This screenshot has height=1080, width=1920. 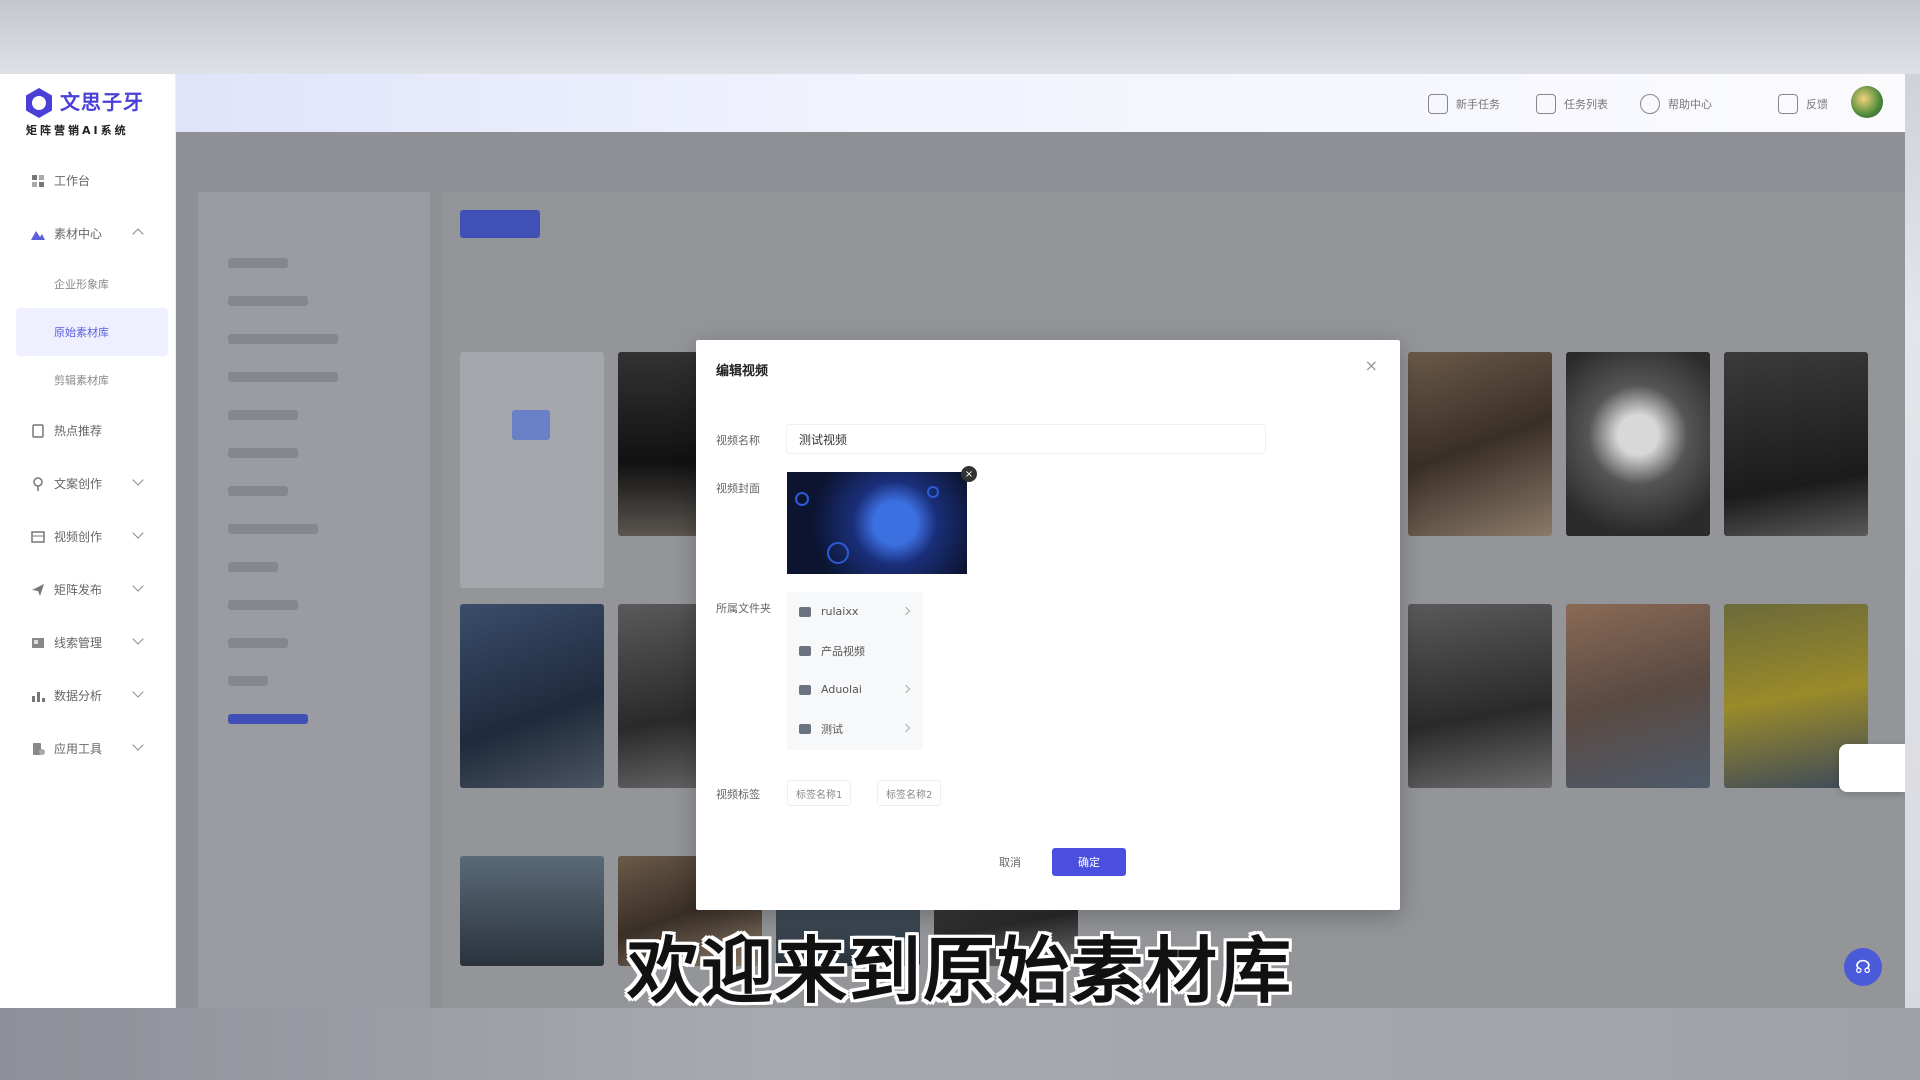 I want to click on help-icon, so click(x=1650, y=104).